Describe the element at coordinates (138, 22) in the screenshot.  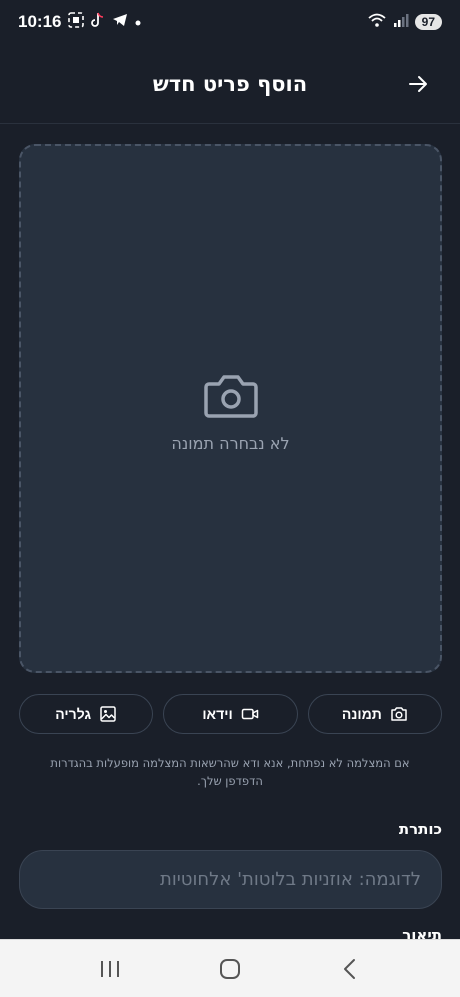
I see `dot-icon` at that location.